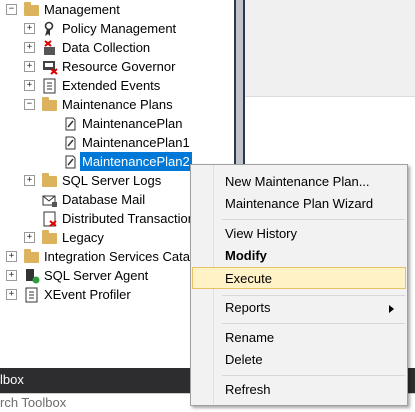  I want to click on tree-node-label: MaintenancePlan, so click(132, 123).